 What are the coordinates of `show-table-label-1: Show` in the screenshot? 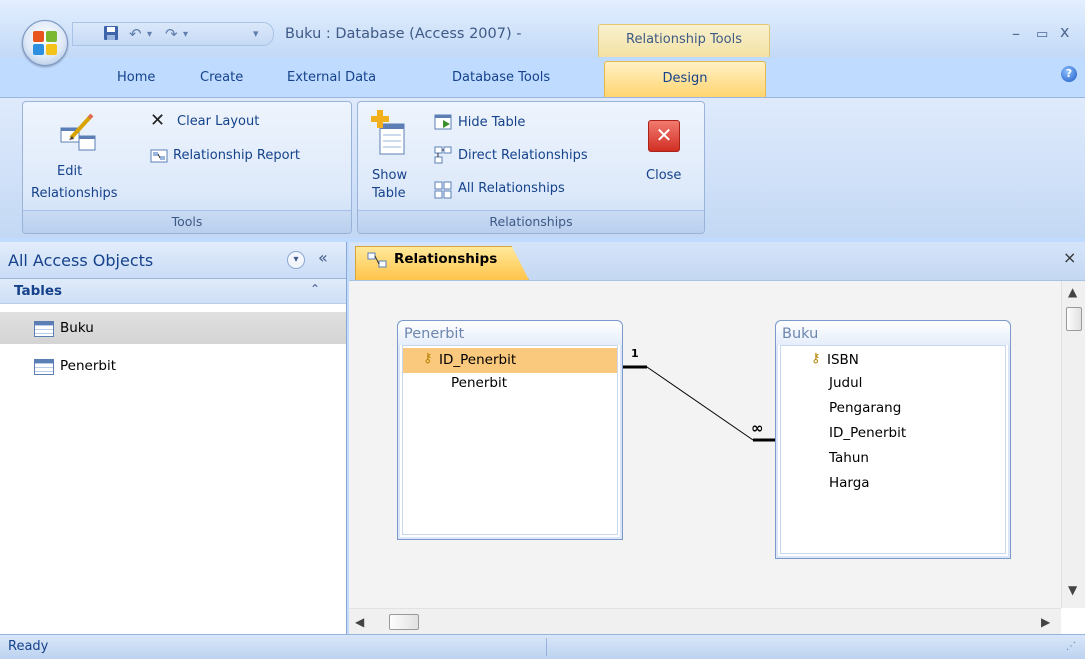 It's located at (389, 175).